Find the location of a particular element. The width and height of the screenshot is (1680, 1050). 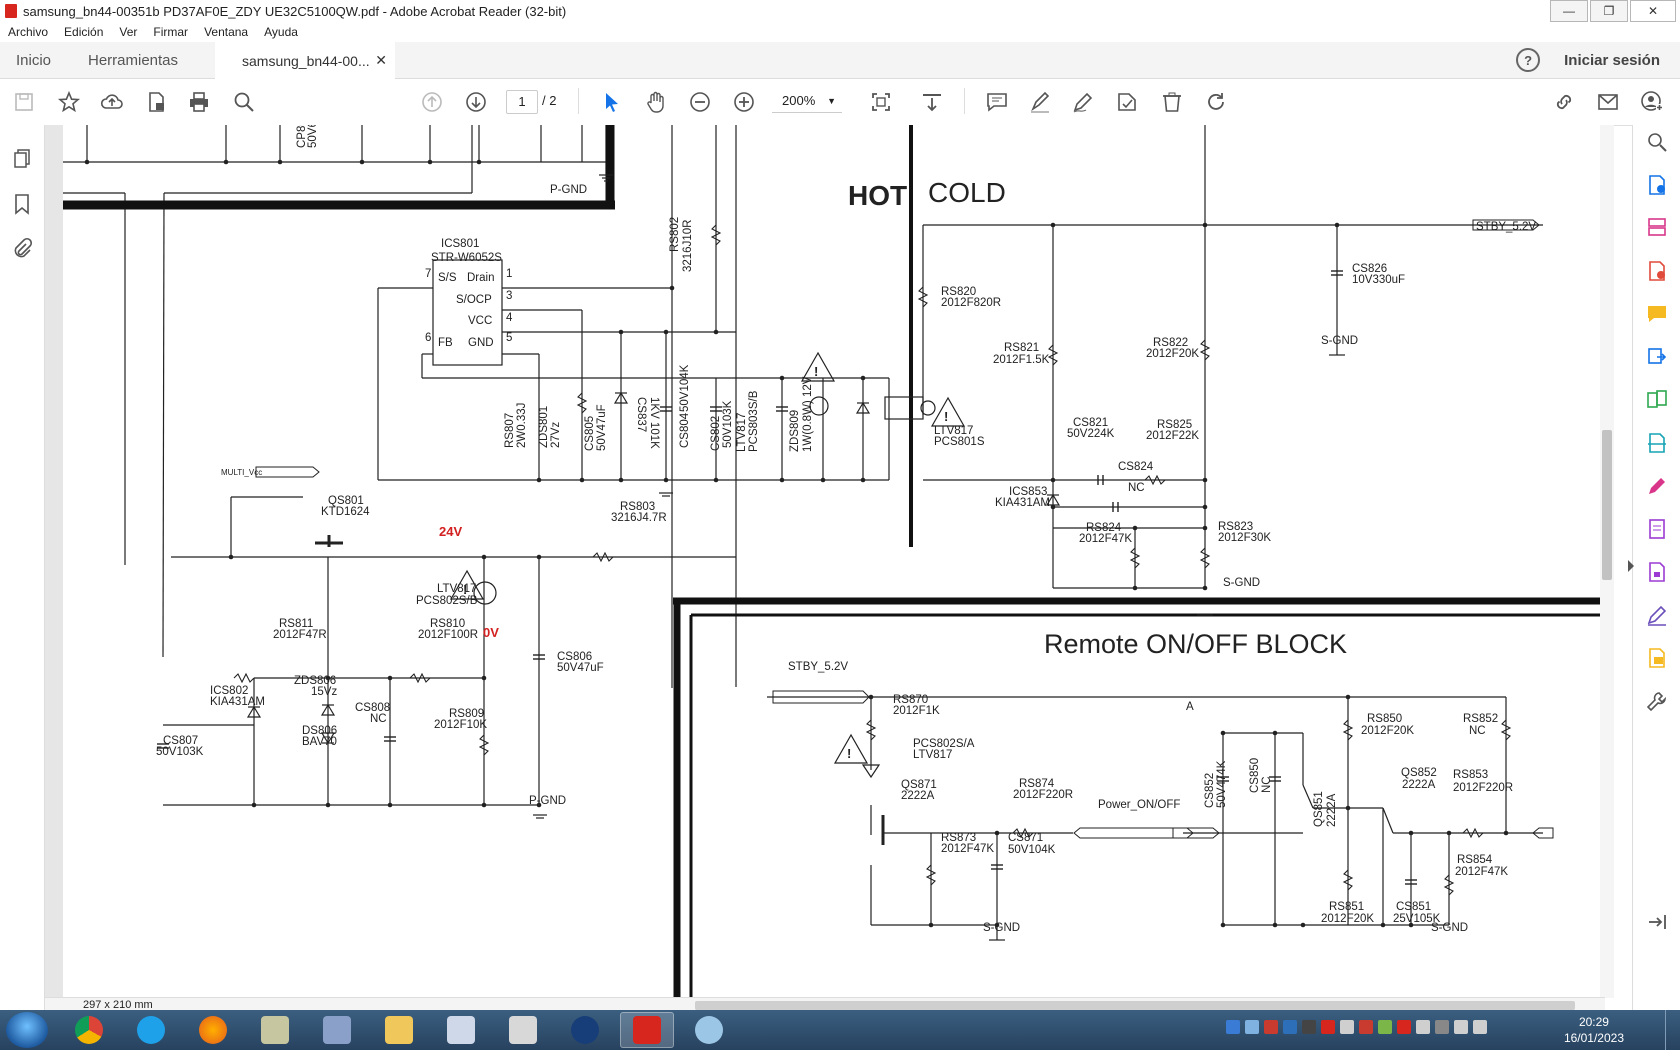

page-thumbnails-icon is located at coordinates (22, 159).